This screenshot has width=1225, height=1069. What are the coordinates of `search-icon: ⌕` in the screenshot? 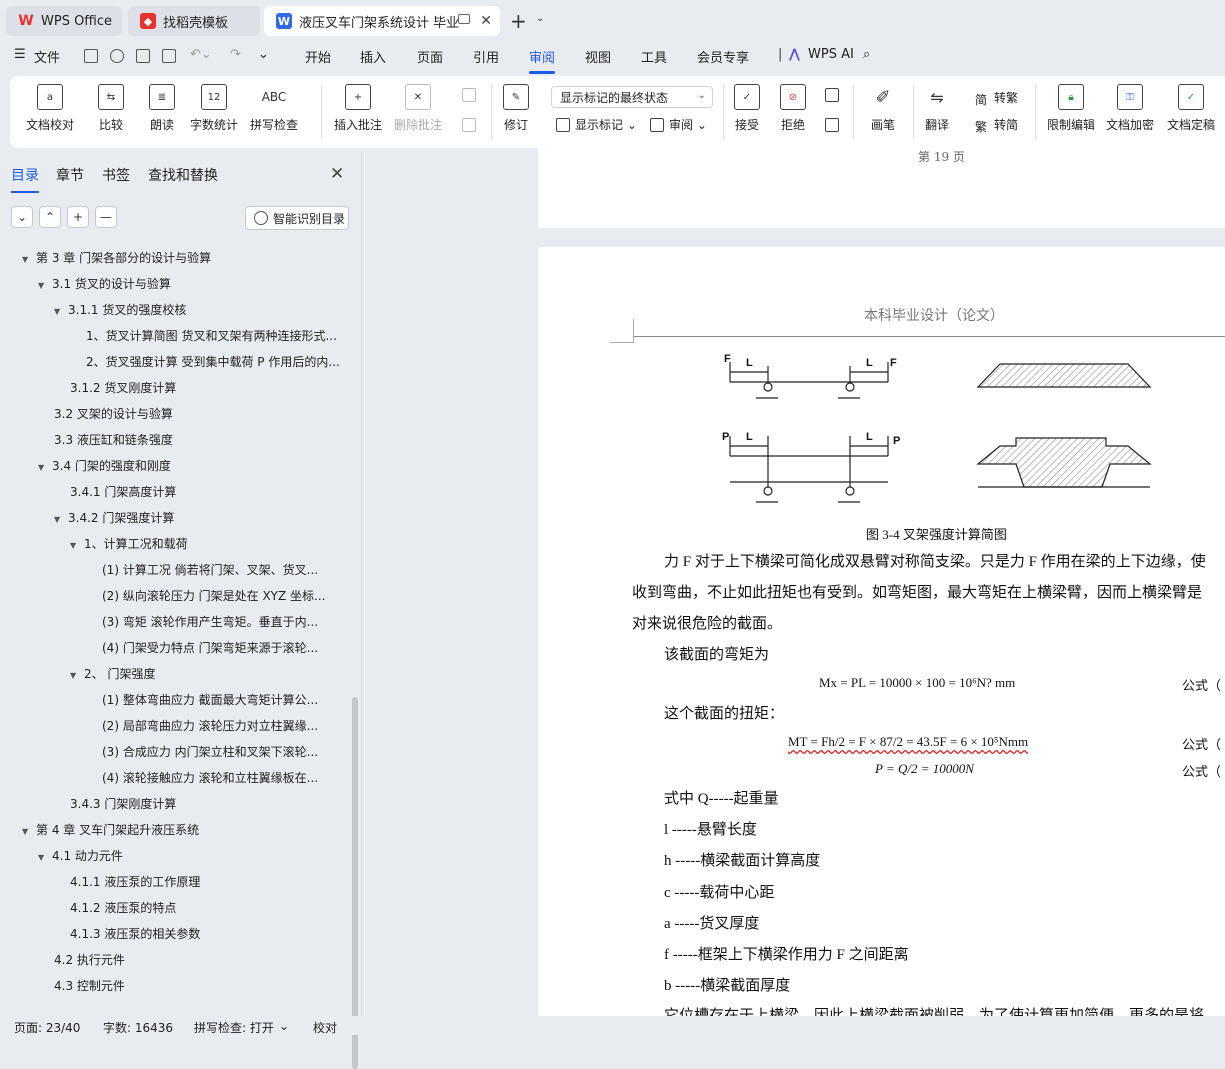 It's located at (866, 54).